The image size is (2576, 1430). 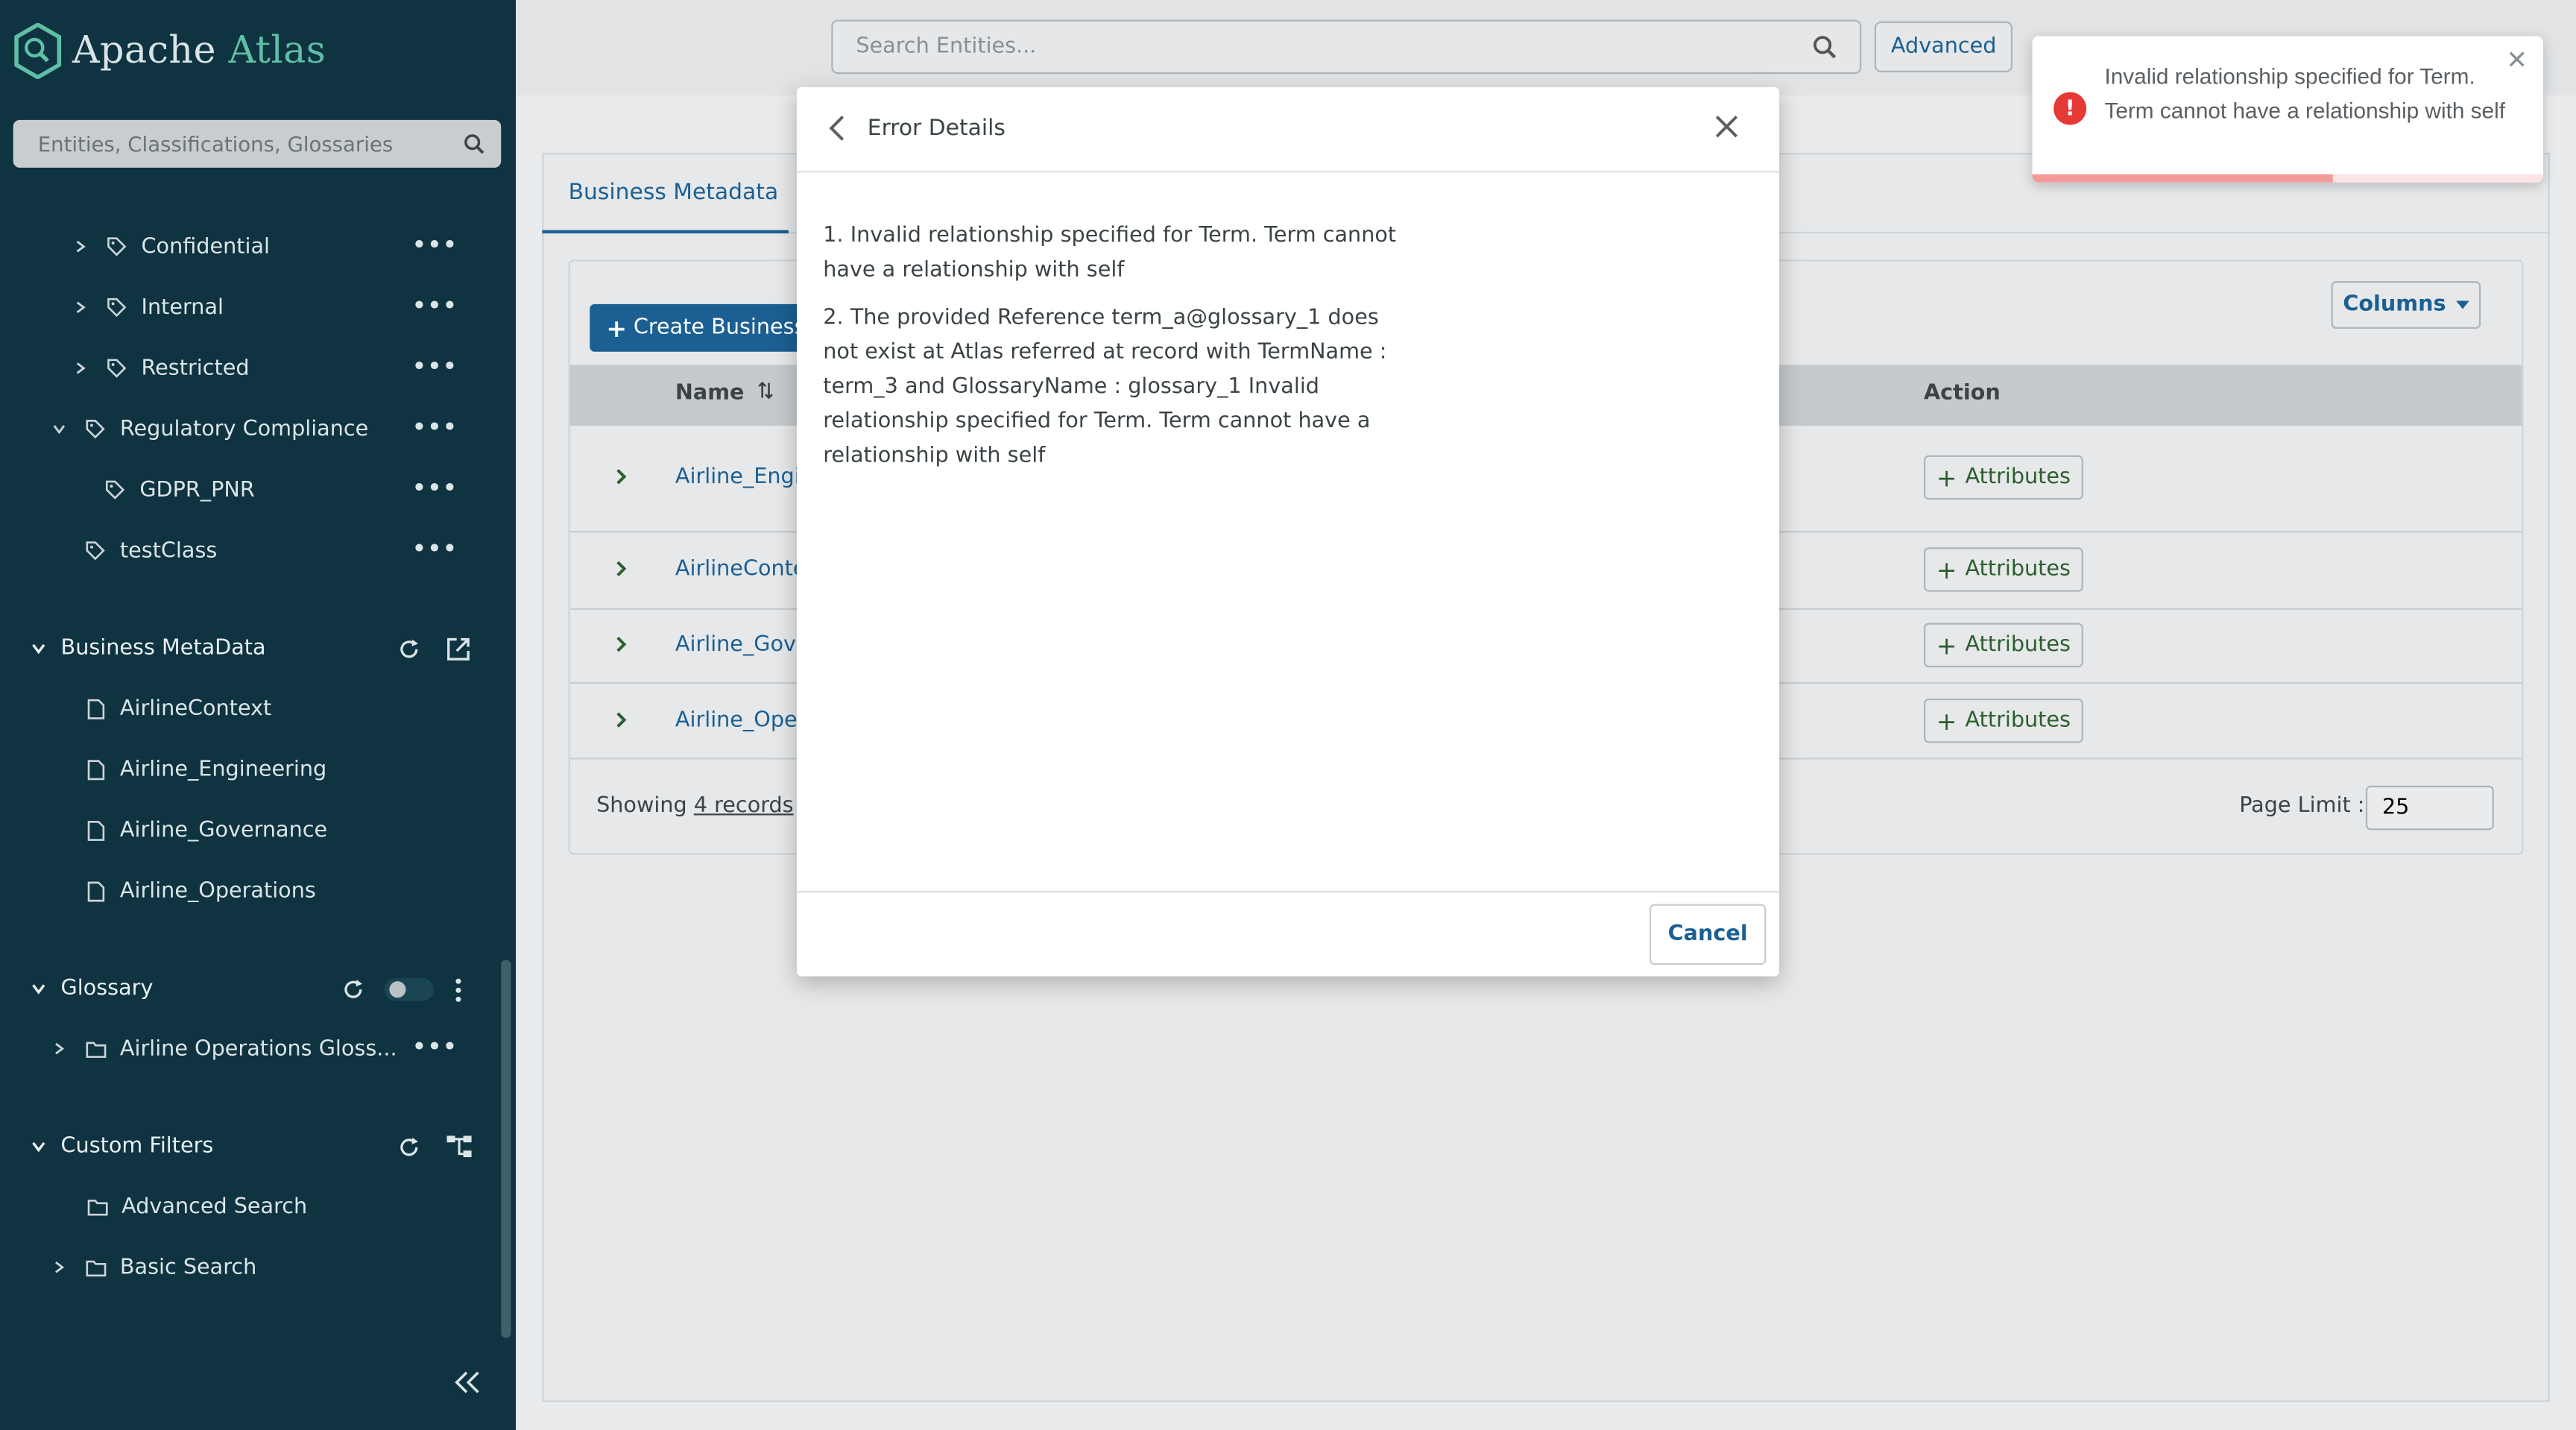 I want to click on classification-label: Confidential, so click(x=206, y=247).